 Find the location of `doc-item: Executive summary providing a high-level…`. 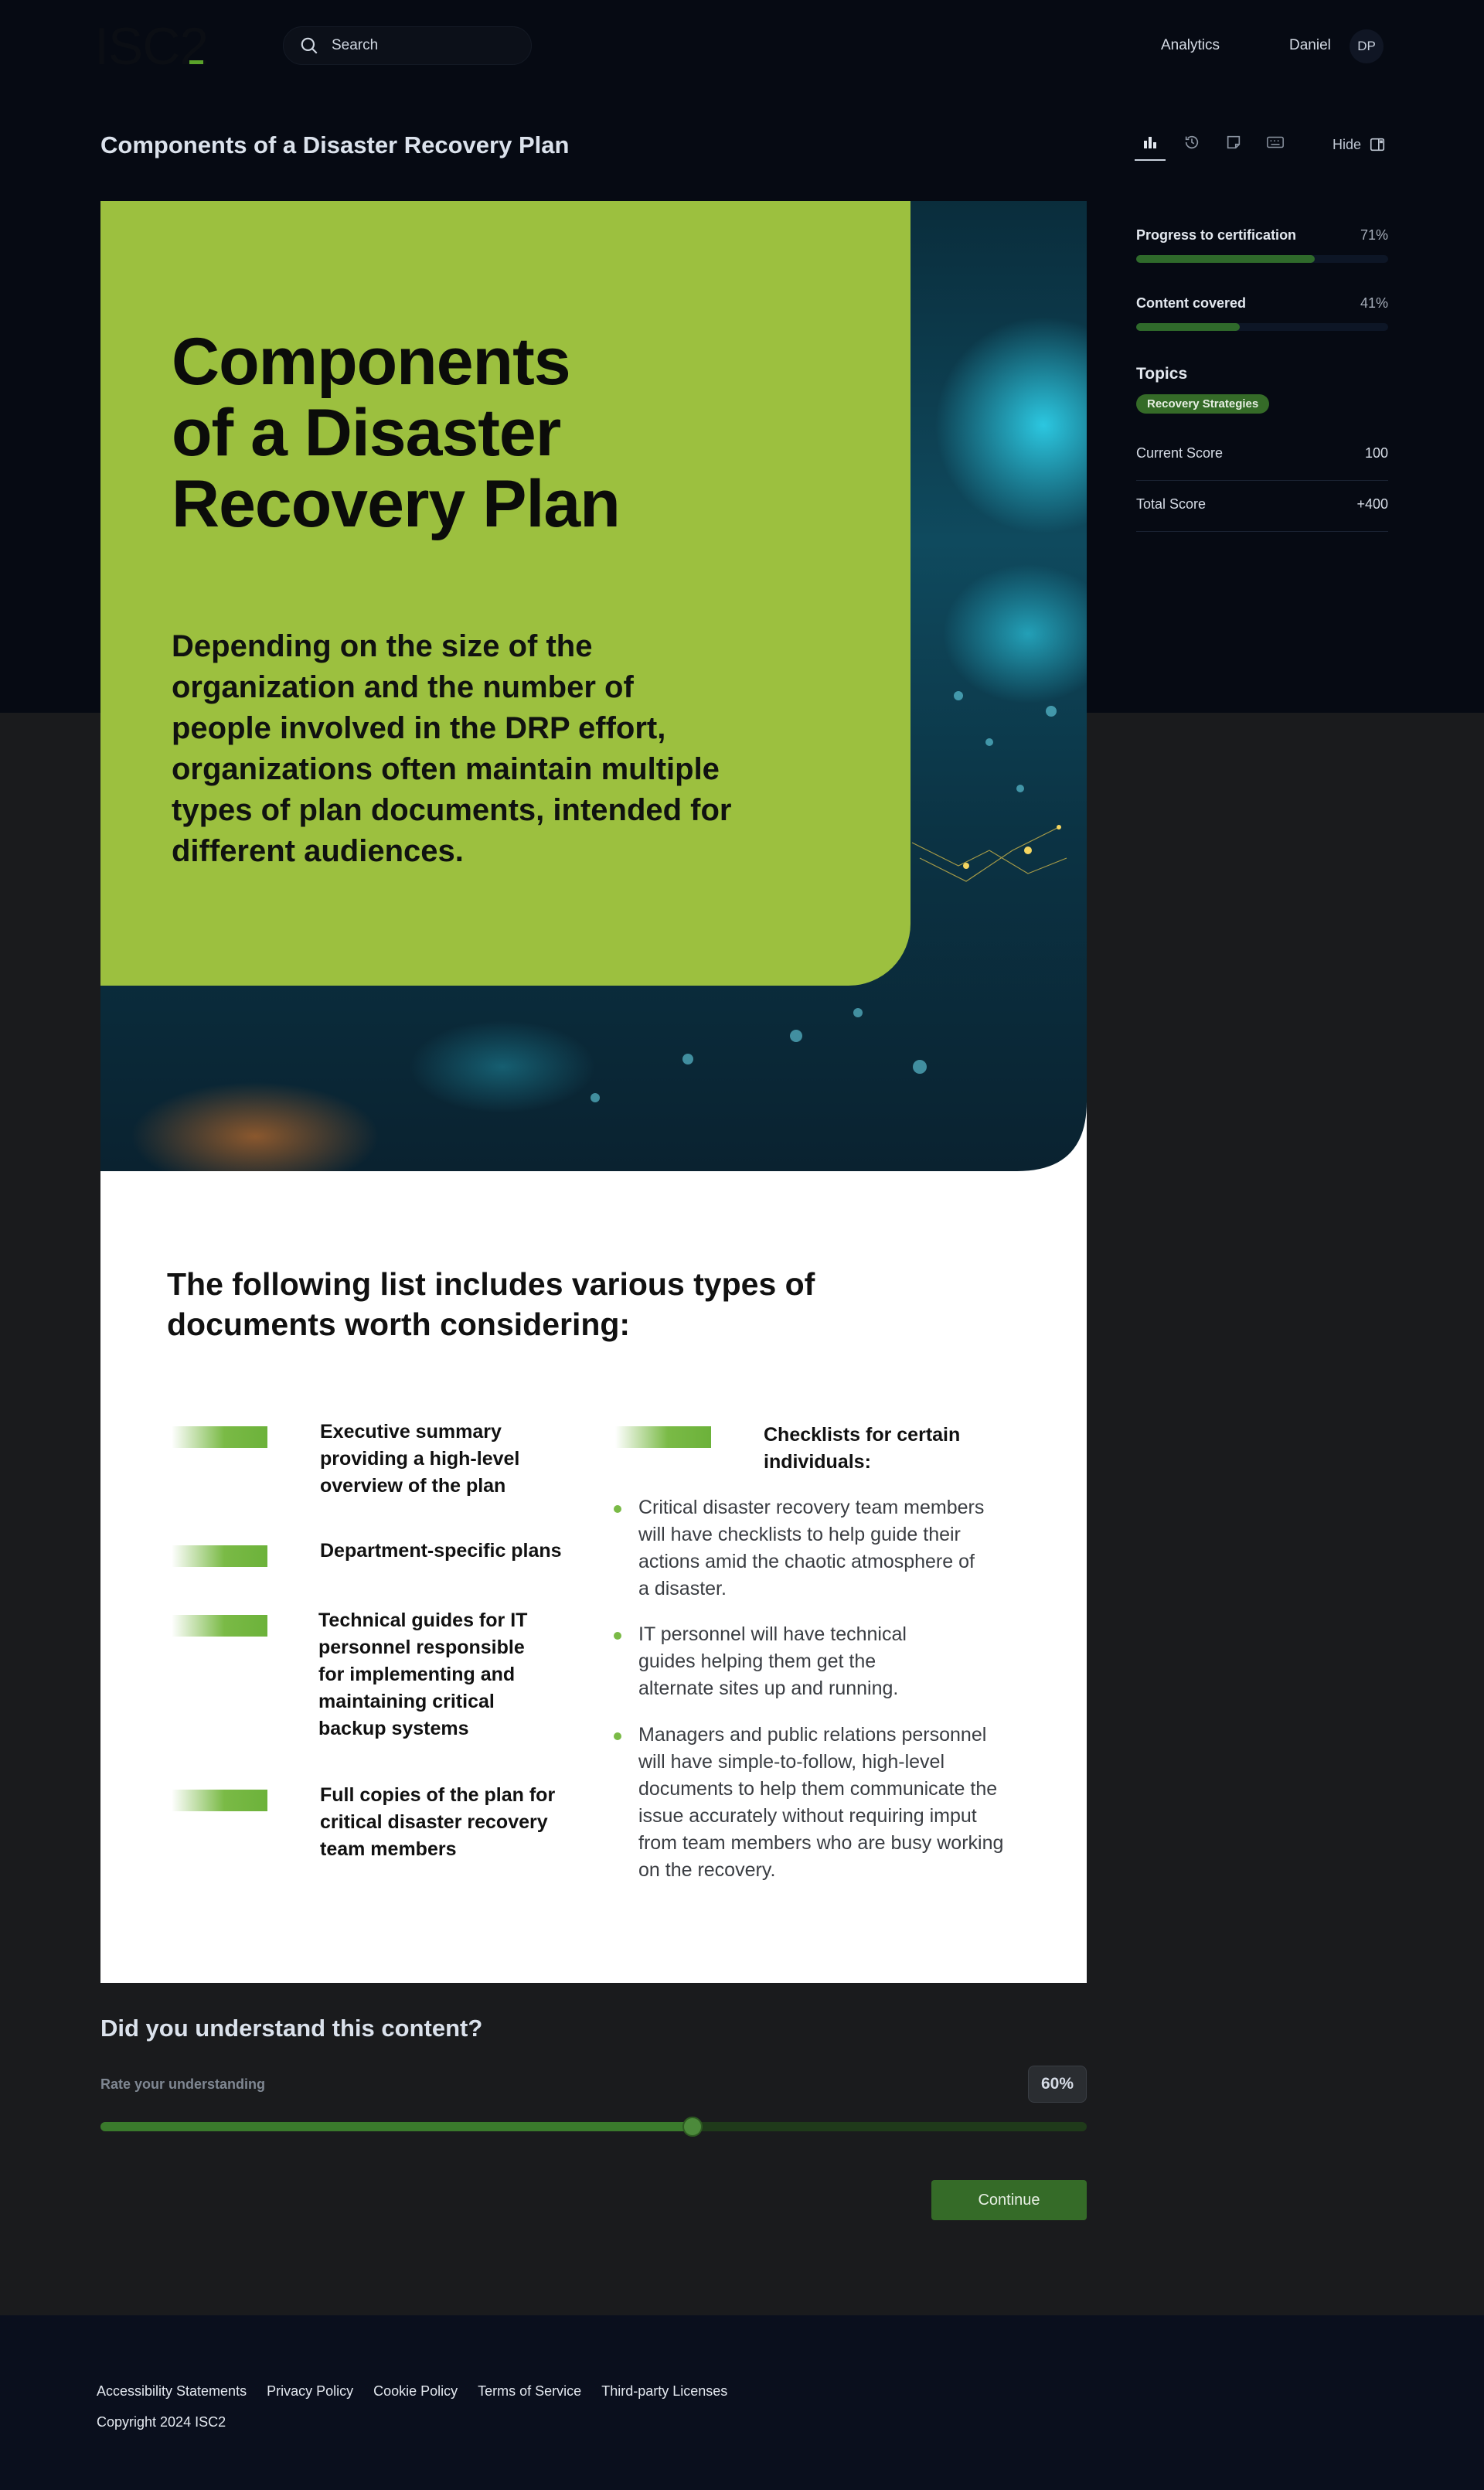

doc-item: Executive summary providing a high-level… is located at coordinates (420, 1459).